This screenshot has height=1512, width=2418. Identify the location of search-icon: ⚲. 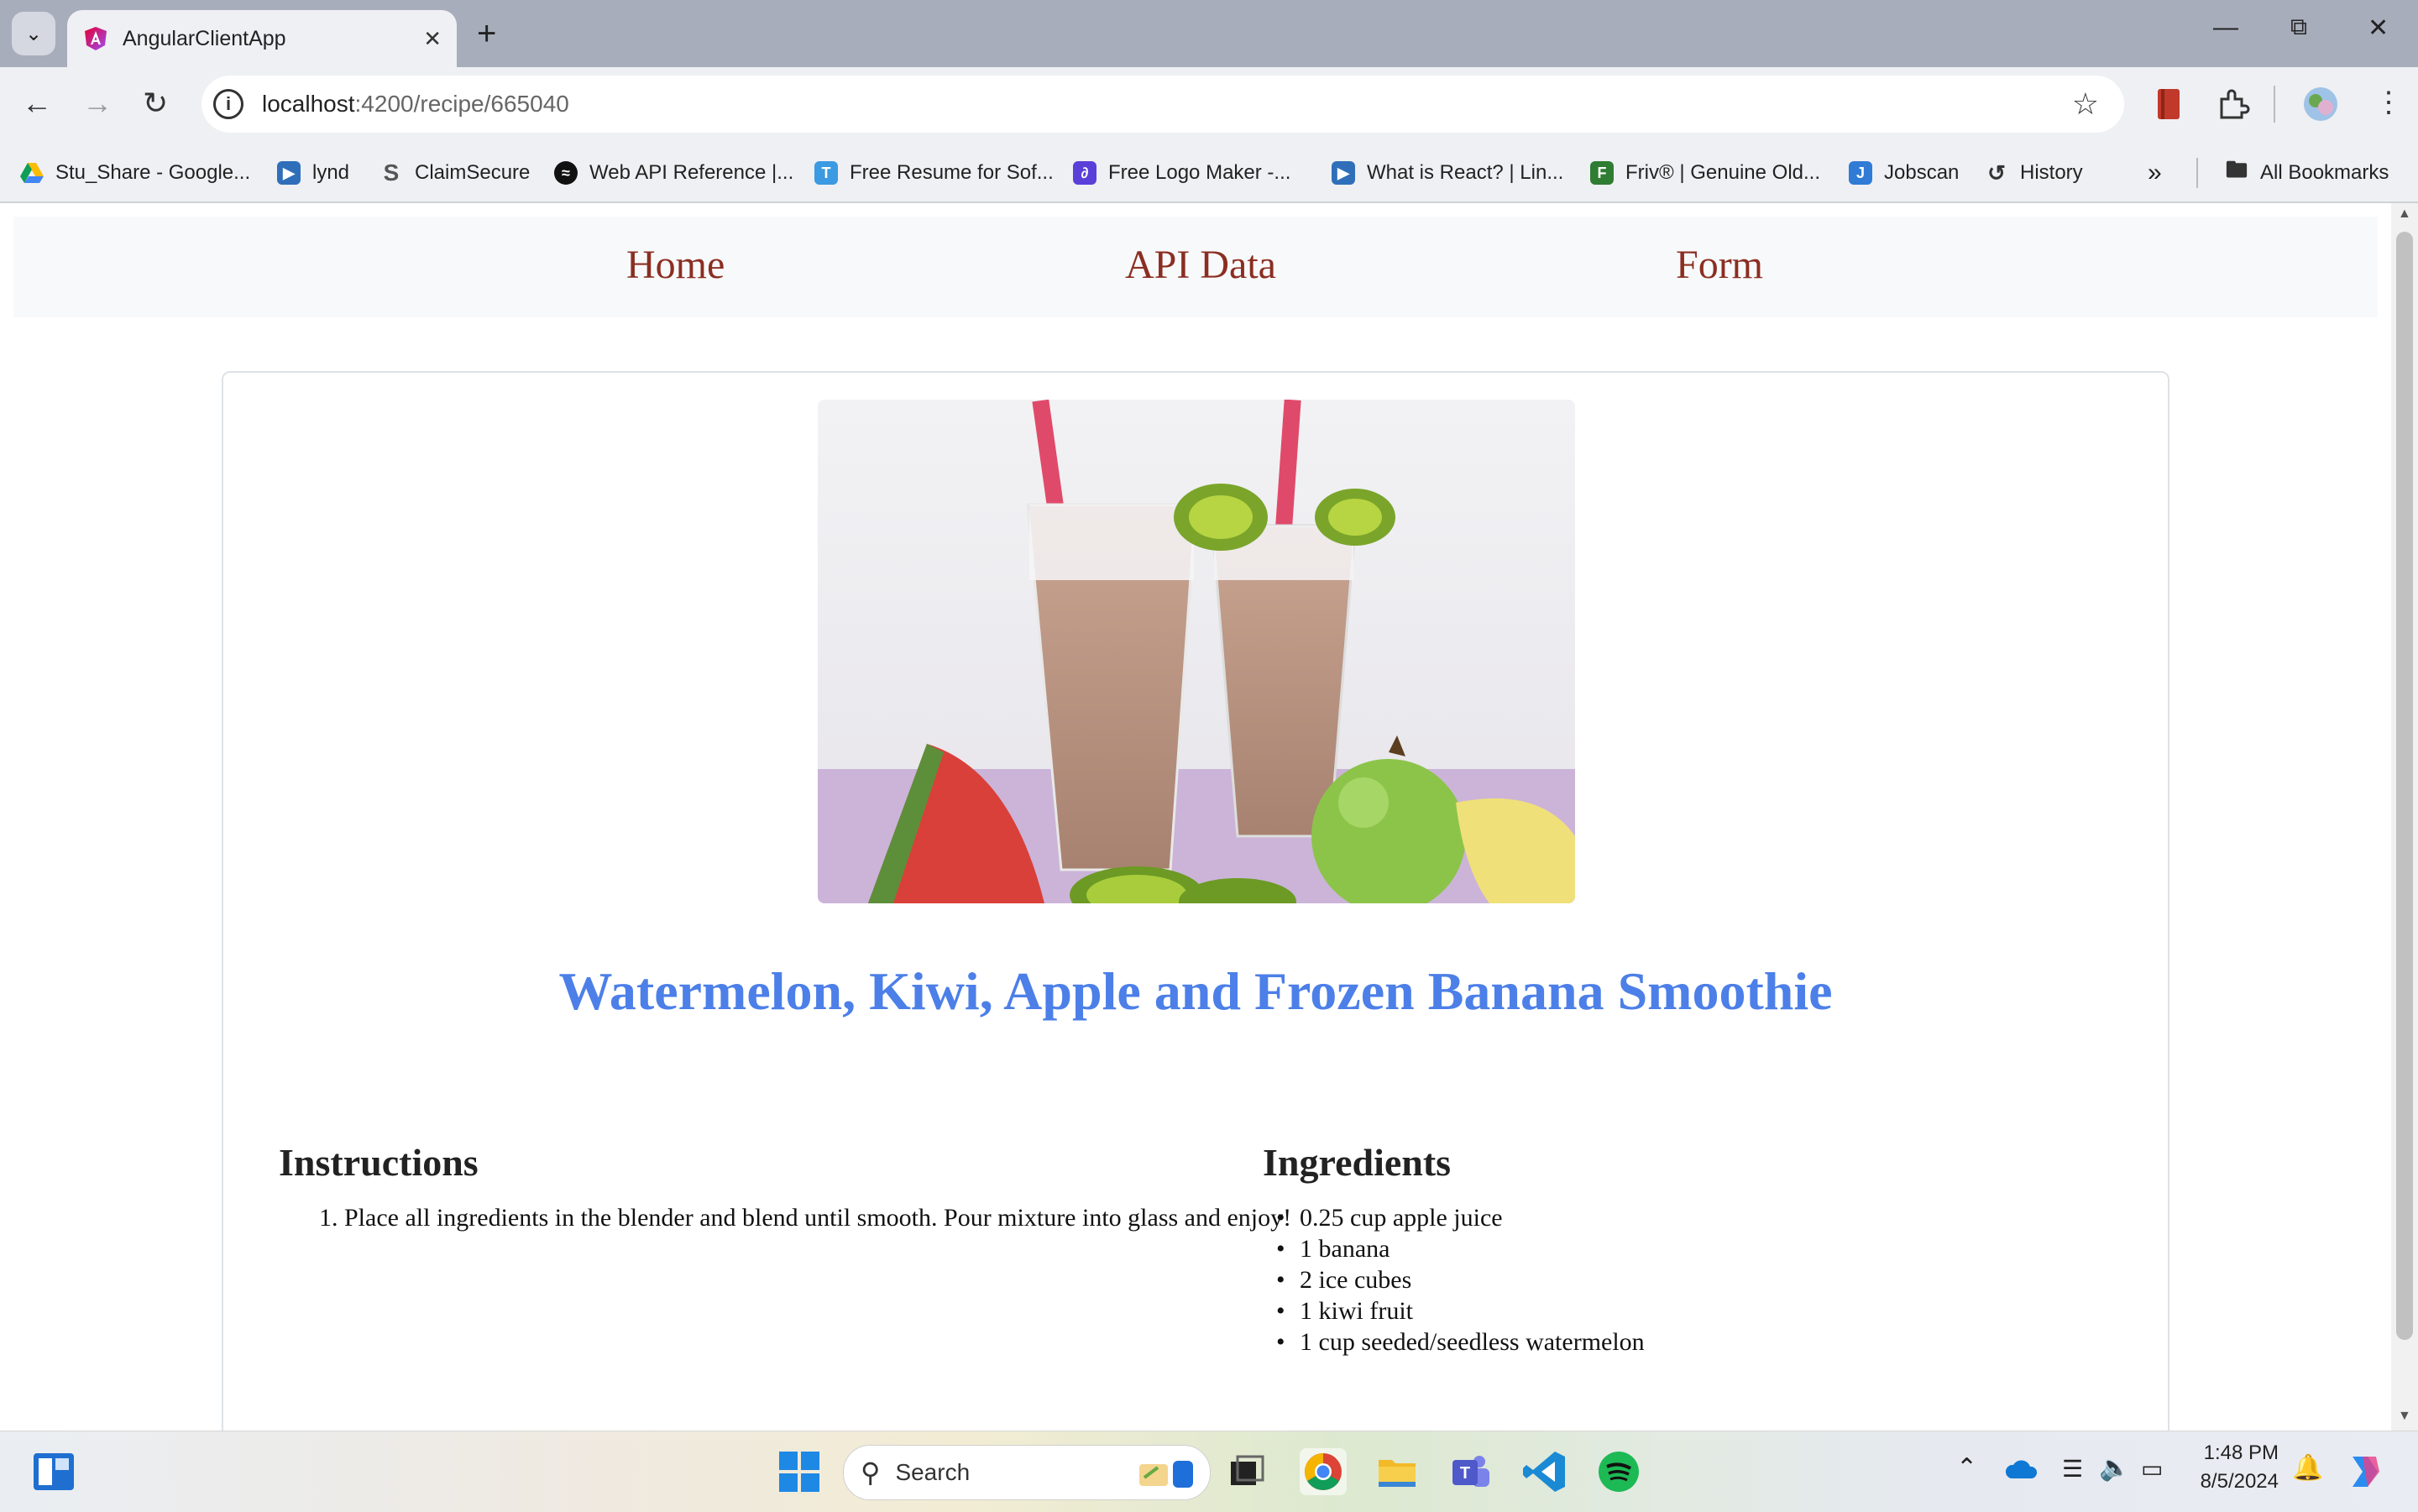
(871, 1472).